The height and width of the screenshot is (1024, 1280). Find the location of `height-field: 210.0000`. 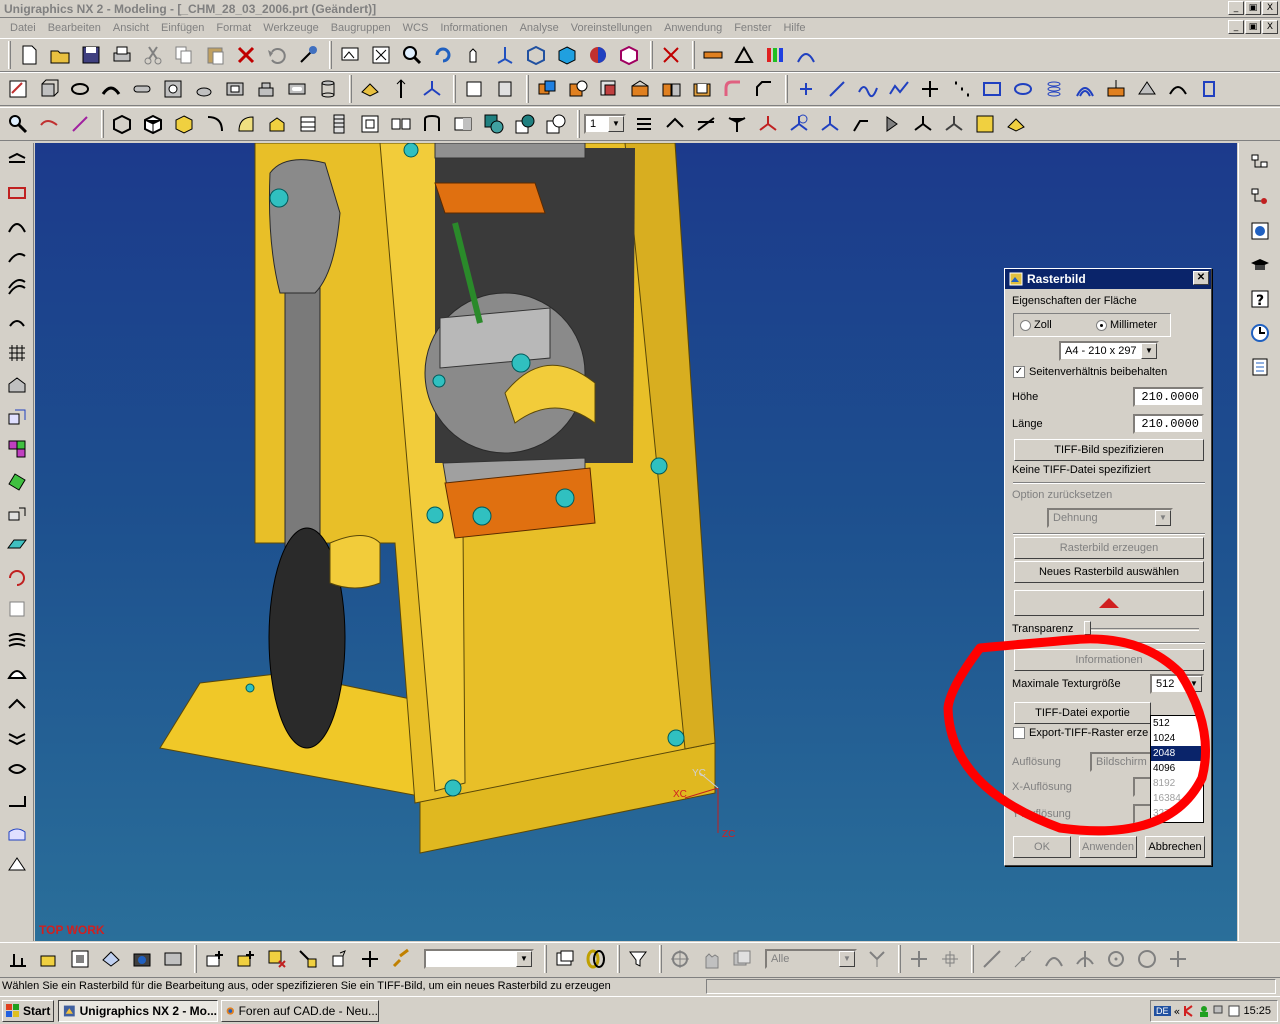

height-field: 210.0000 is located at coordinates (1168, 397).